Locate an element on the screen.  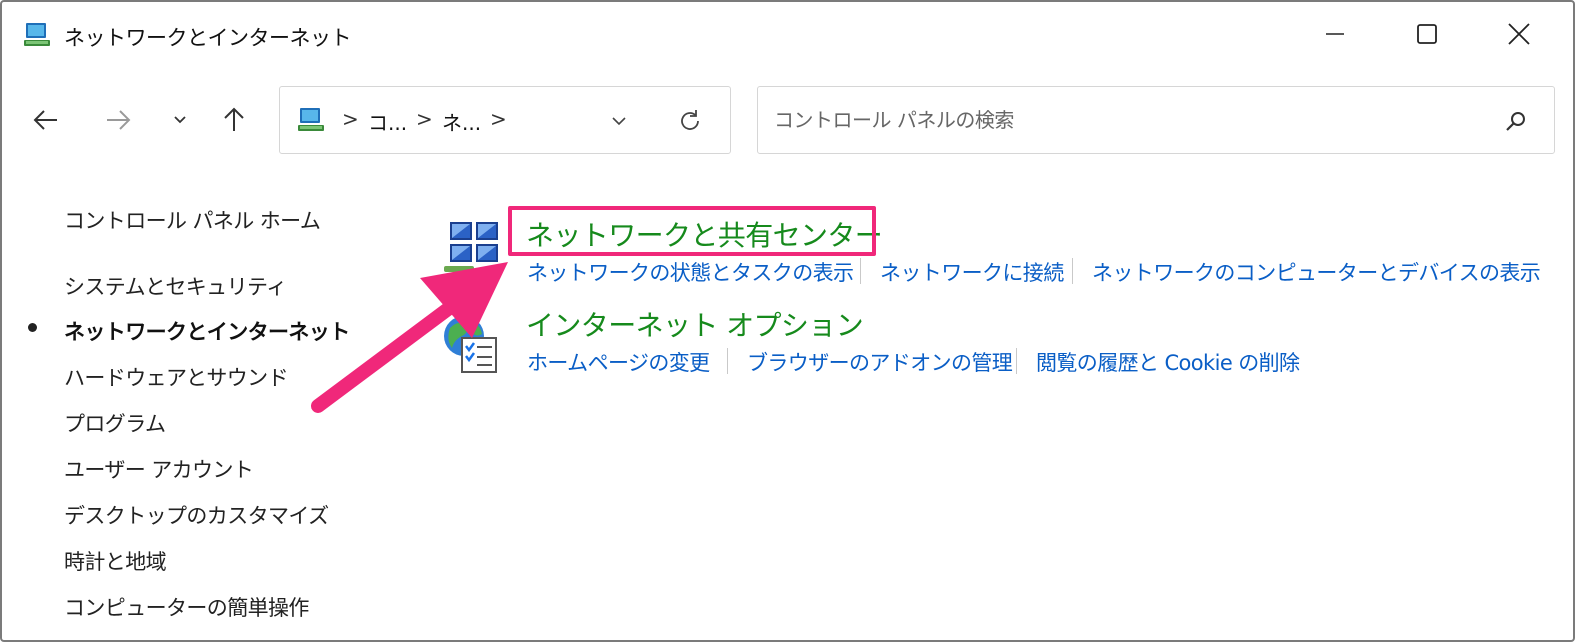
window-title: ネットワークとインターネット is located at coordinates (208, 38).